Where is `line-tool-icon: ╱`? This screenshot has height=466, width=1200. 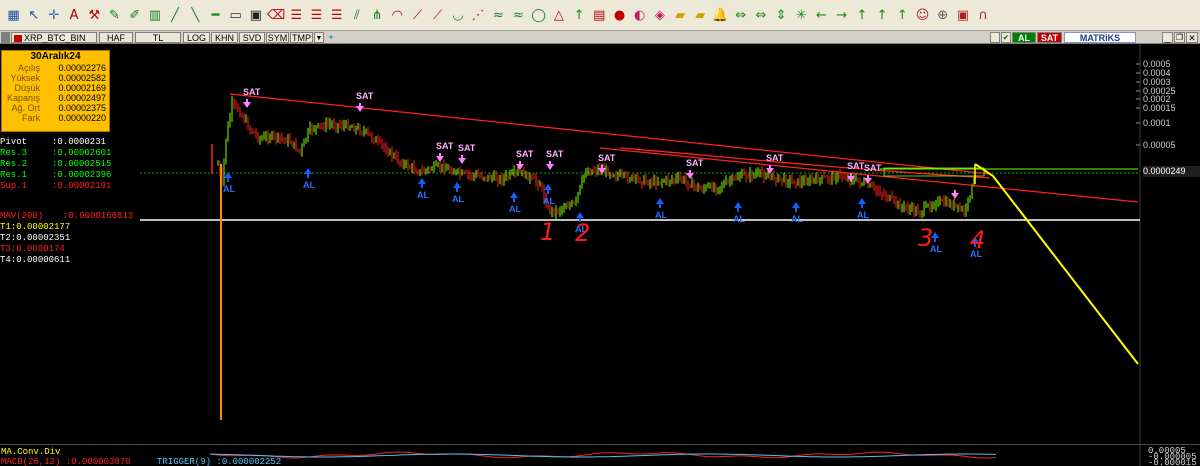 line-tool-icon: ╱ is located at coordinates (175, 15).